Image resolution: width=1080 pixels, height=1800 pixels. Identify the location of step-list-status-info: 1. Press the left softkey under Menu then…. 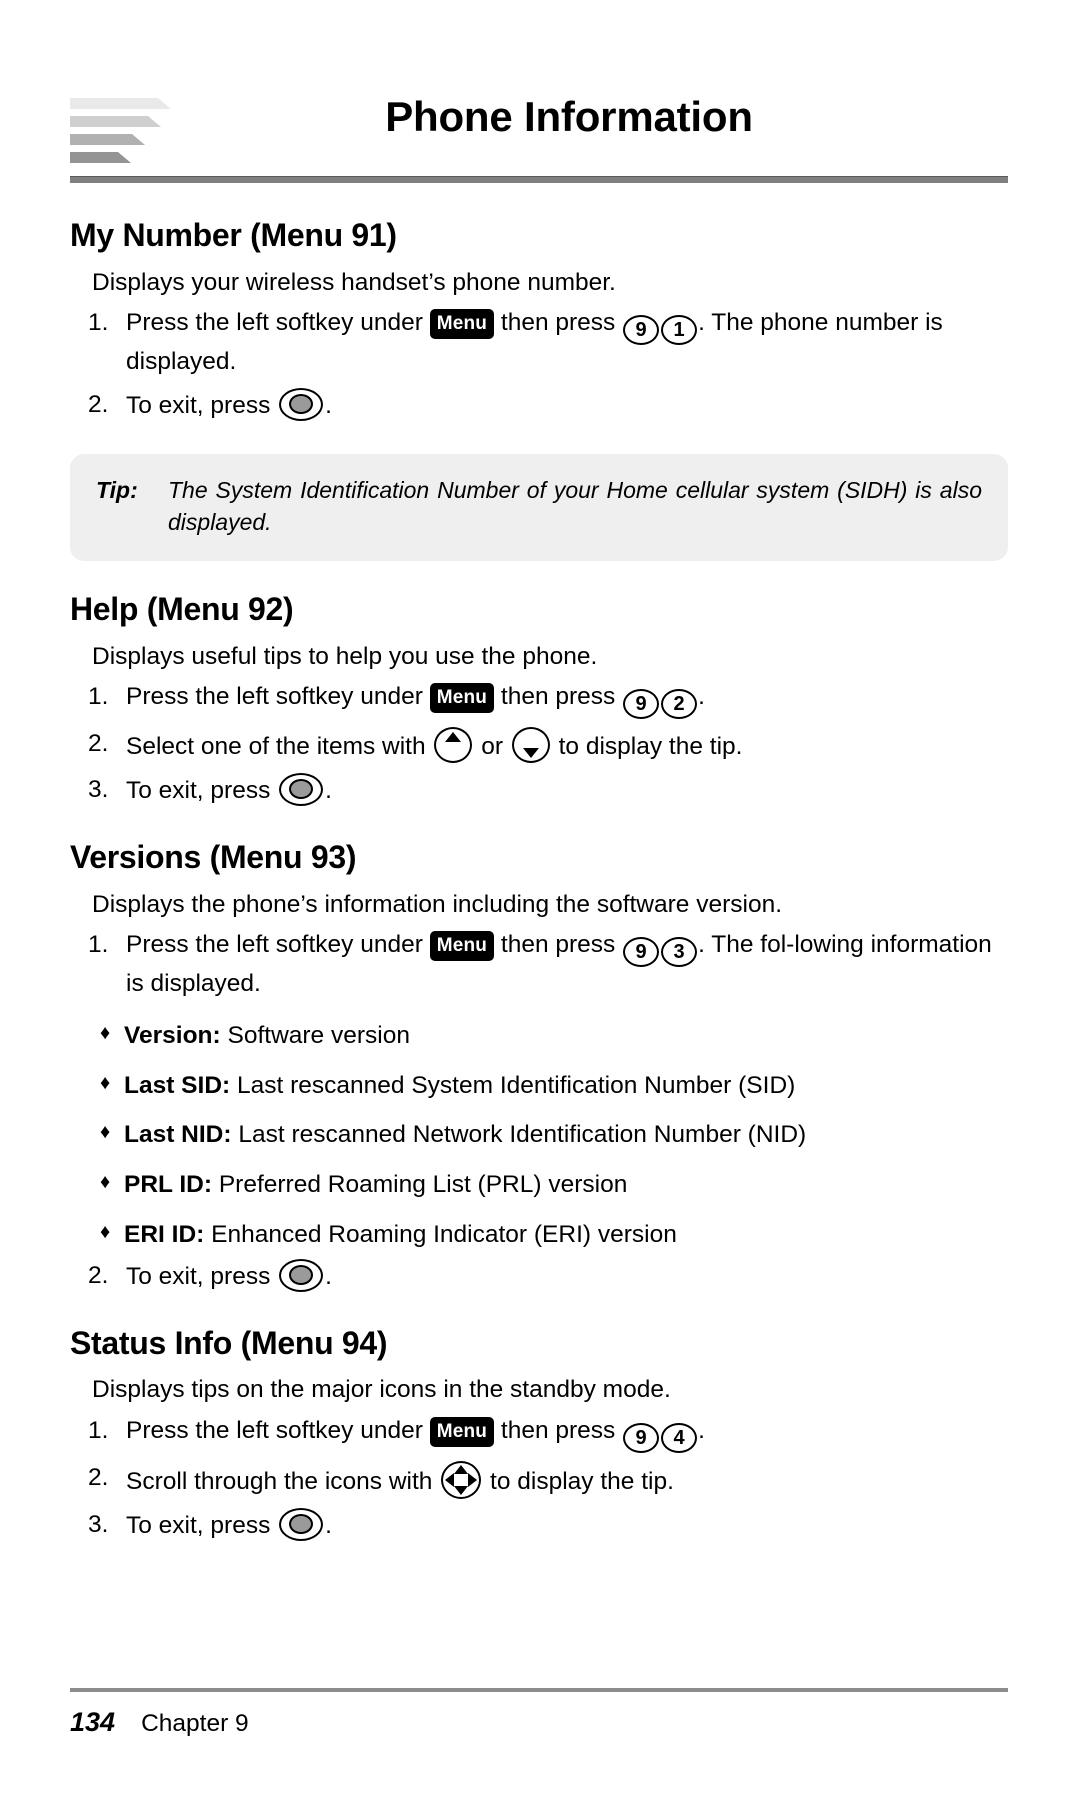
(539, 1479).